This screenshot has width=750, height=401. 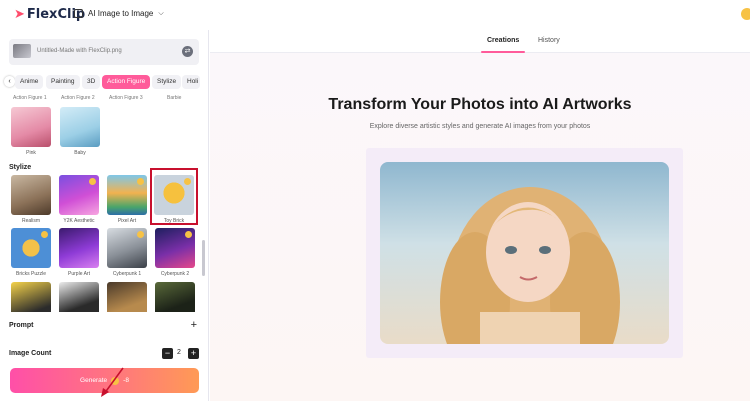 What do you see at coordinates (167, 82) in the screenshot?
I see `tab-stylize: Stylize` at bounding box center [167, 82].